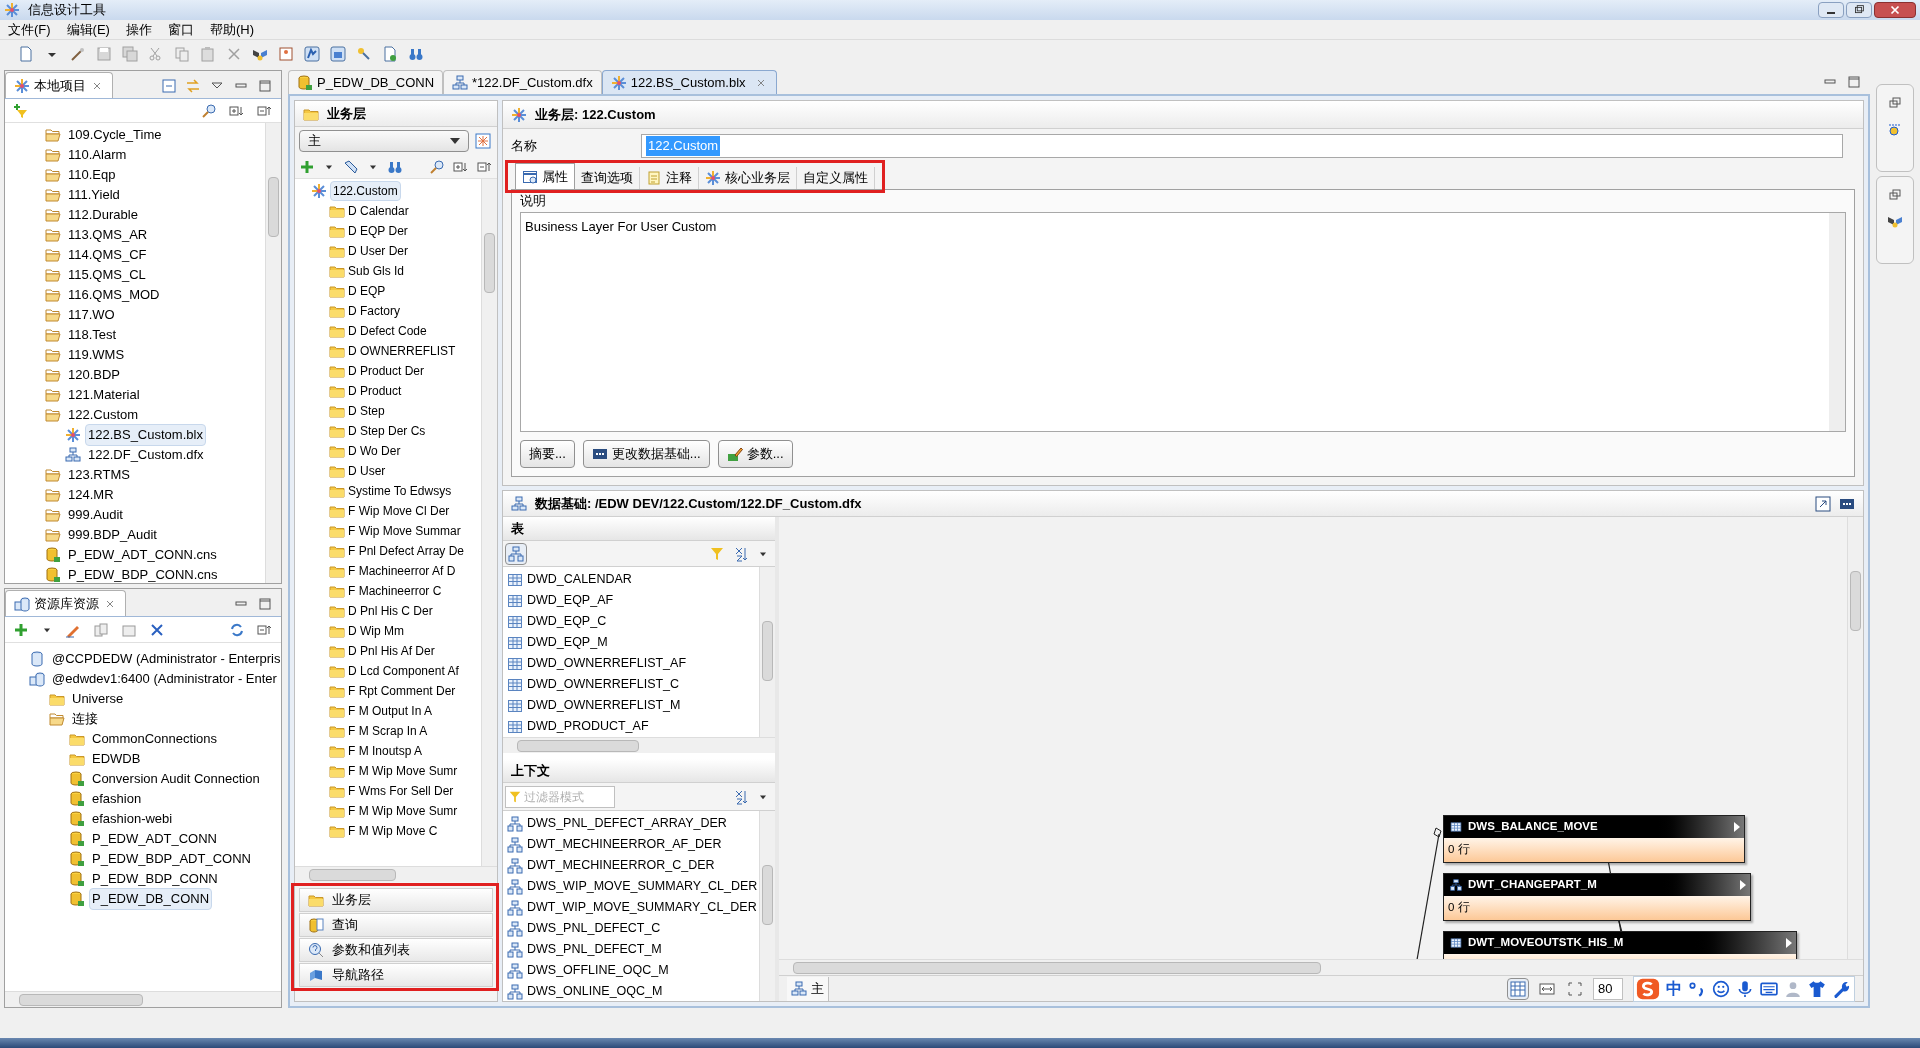 Image resolution: width=1920 pixels, height=1048 pixels. What do you see at coordinates (391, 651) in the screenshot?
I see `tree-item: D Pnl His Af Der` at bounding box center [391, 651].